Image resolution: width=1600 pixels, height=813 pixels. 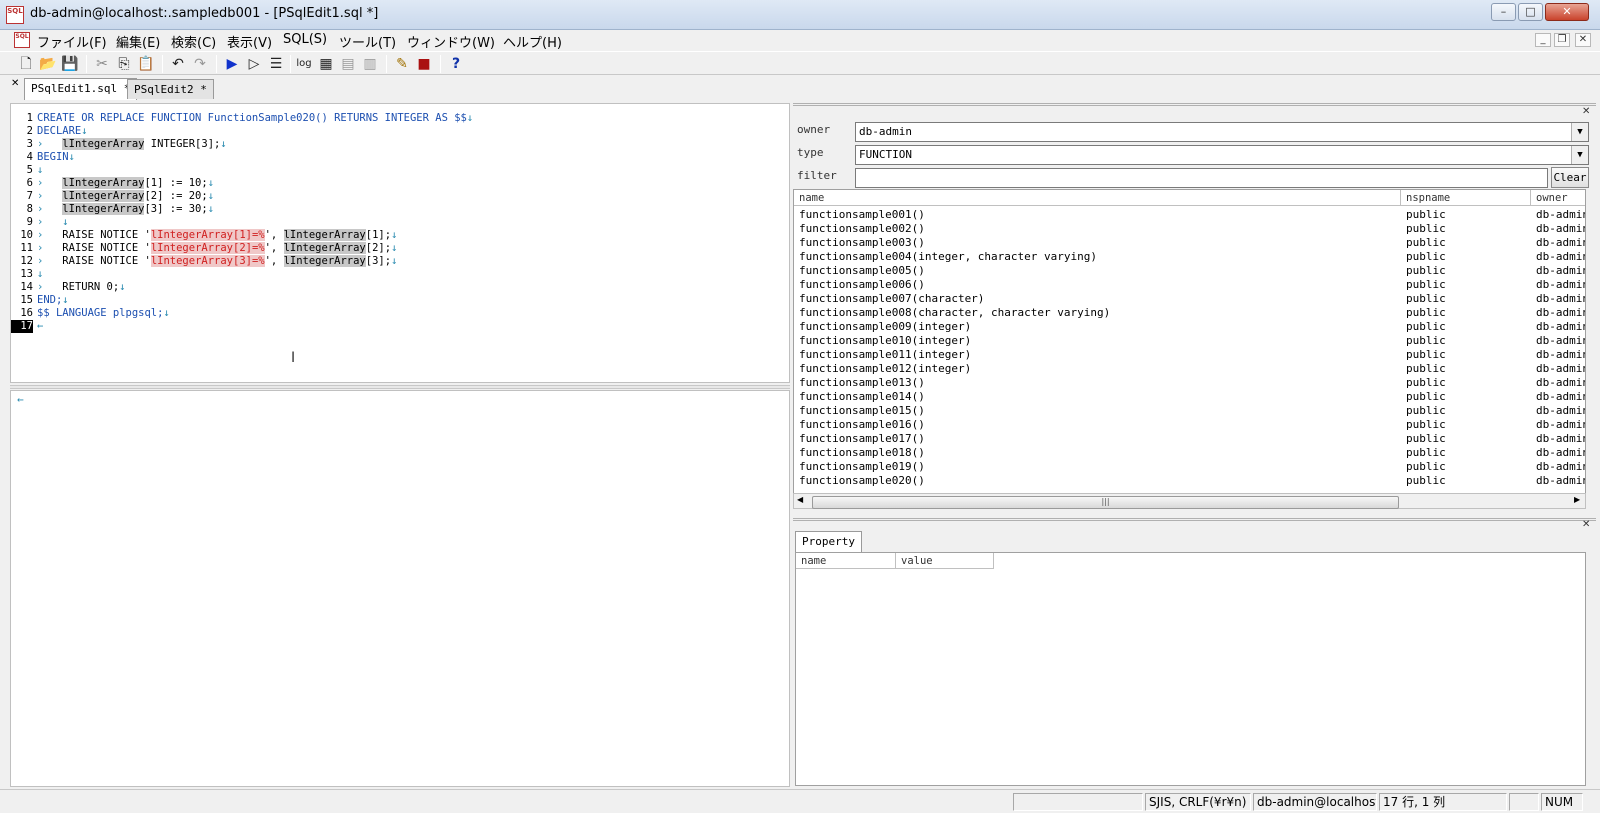 What do you see at coordinates (15, 83) in the screenshot?
I see `close-tab-icon: ✕` at bounding box center [15, 83].